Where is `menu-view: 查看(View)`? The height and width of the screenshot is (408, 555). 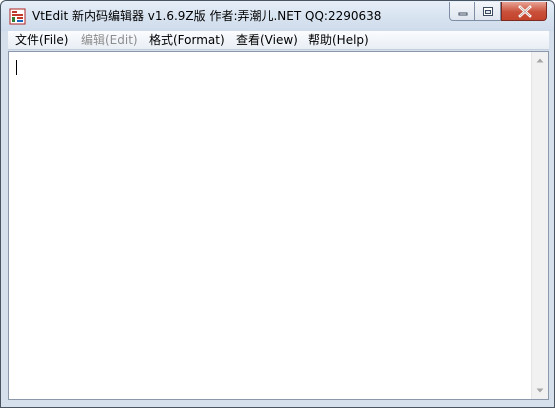
menu-view: 查看(View) is located at coordinates (267, 40).